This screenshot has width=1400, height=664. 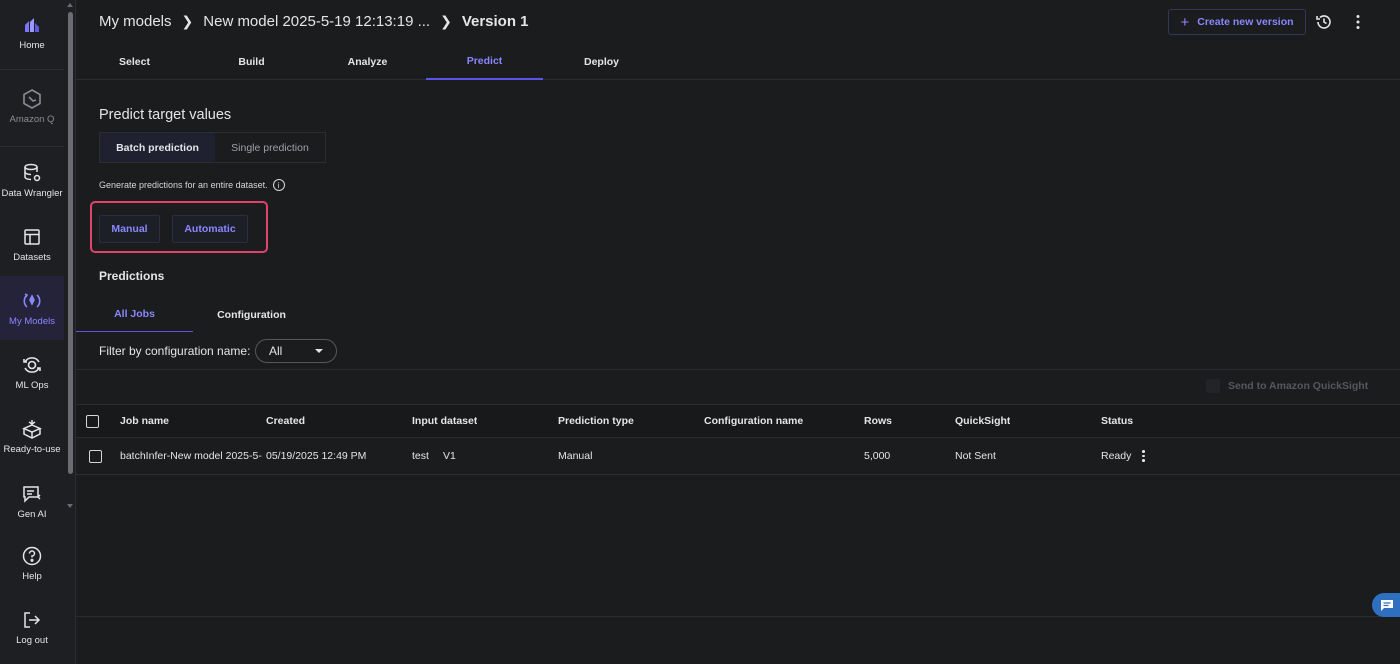 I want to click on ml-ops-icon, so click(x=32, y=365).